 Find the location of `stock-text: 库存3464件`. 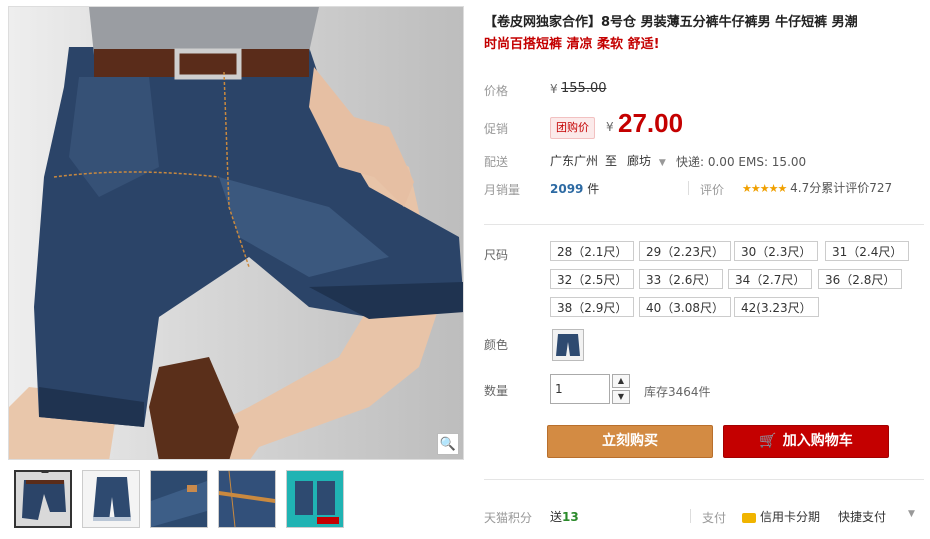

stock-text: 库存3464件 is located at coordinates (677, 392).